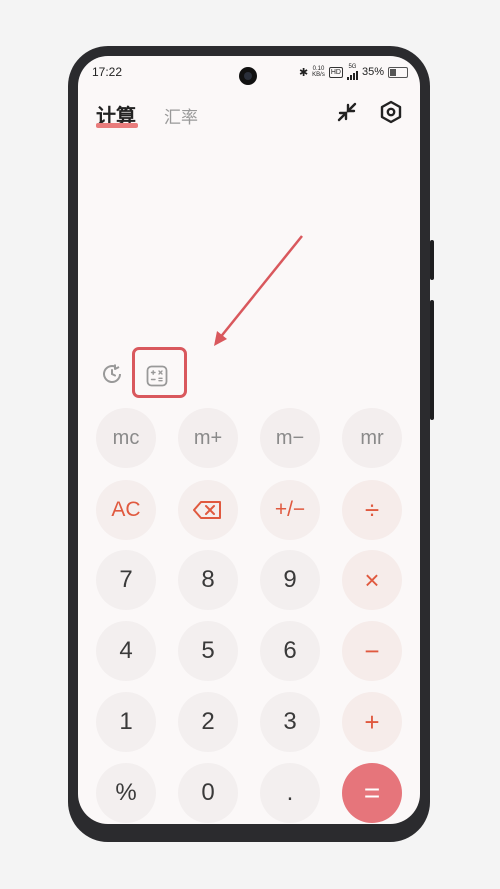  I want to click on key-add: +, so click(372, 722).